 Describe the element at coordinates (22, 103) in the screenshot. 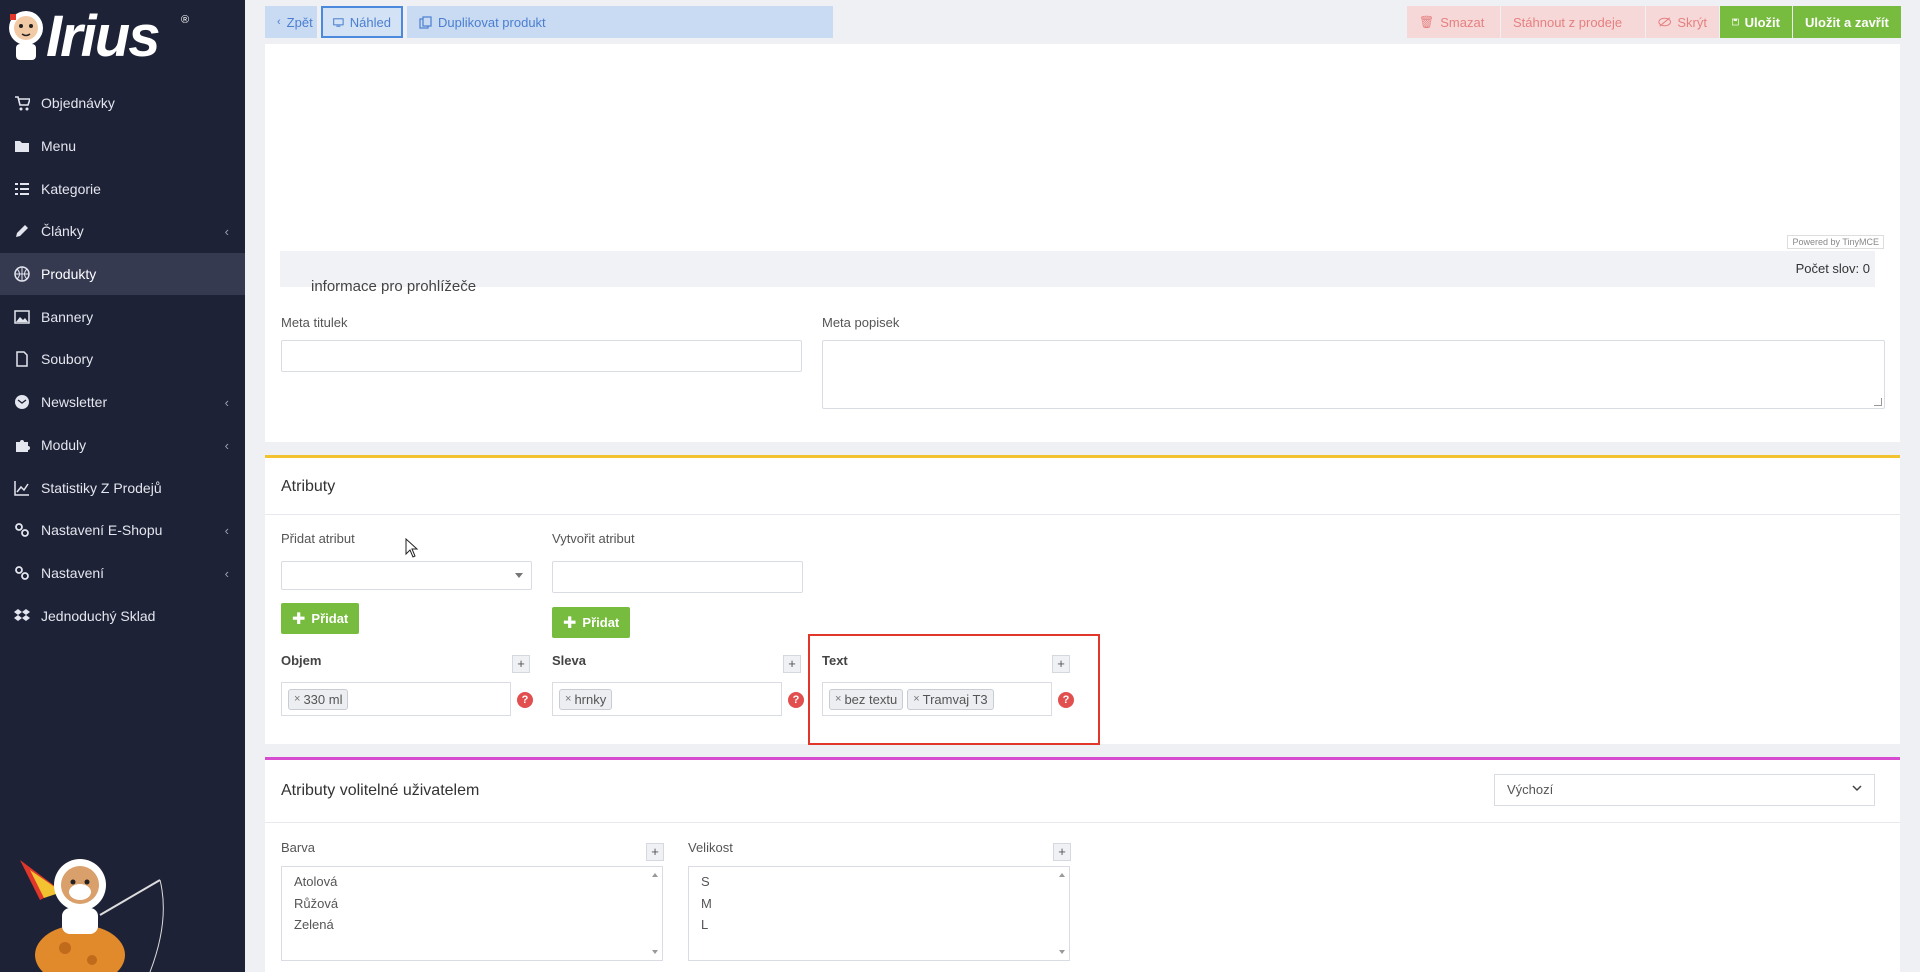

I see `cart-icon` at that location.